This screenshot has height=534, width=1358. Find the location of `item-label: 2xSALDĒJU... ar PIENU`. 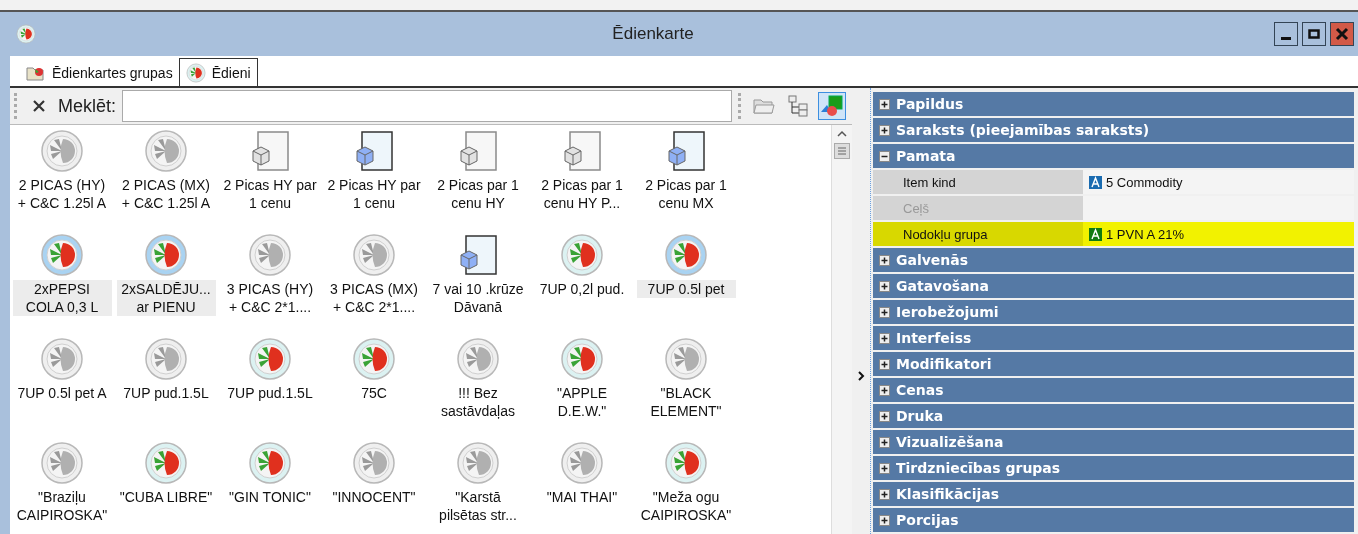

item-label: 2xSALDĒJU... ar PIENU is located at coordinates (166, 298).